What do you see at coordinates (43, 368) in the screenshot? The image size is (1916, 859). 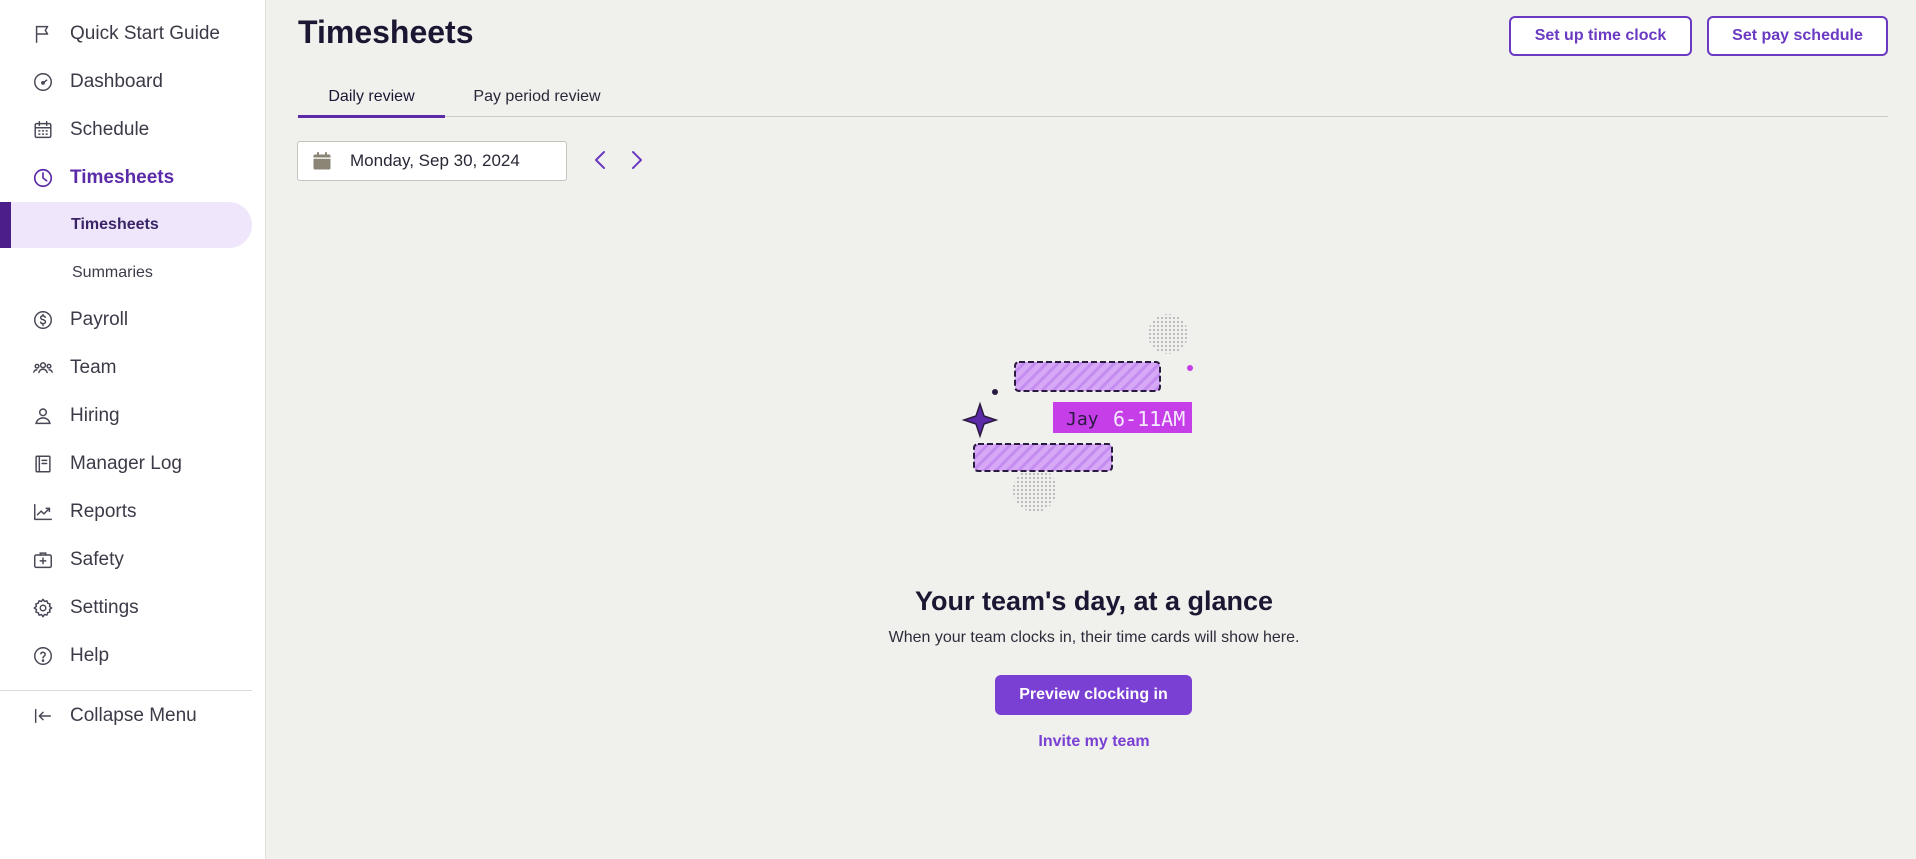 I see `team-icon` at bounding box center [43, 368].